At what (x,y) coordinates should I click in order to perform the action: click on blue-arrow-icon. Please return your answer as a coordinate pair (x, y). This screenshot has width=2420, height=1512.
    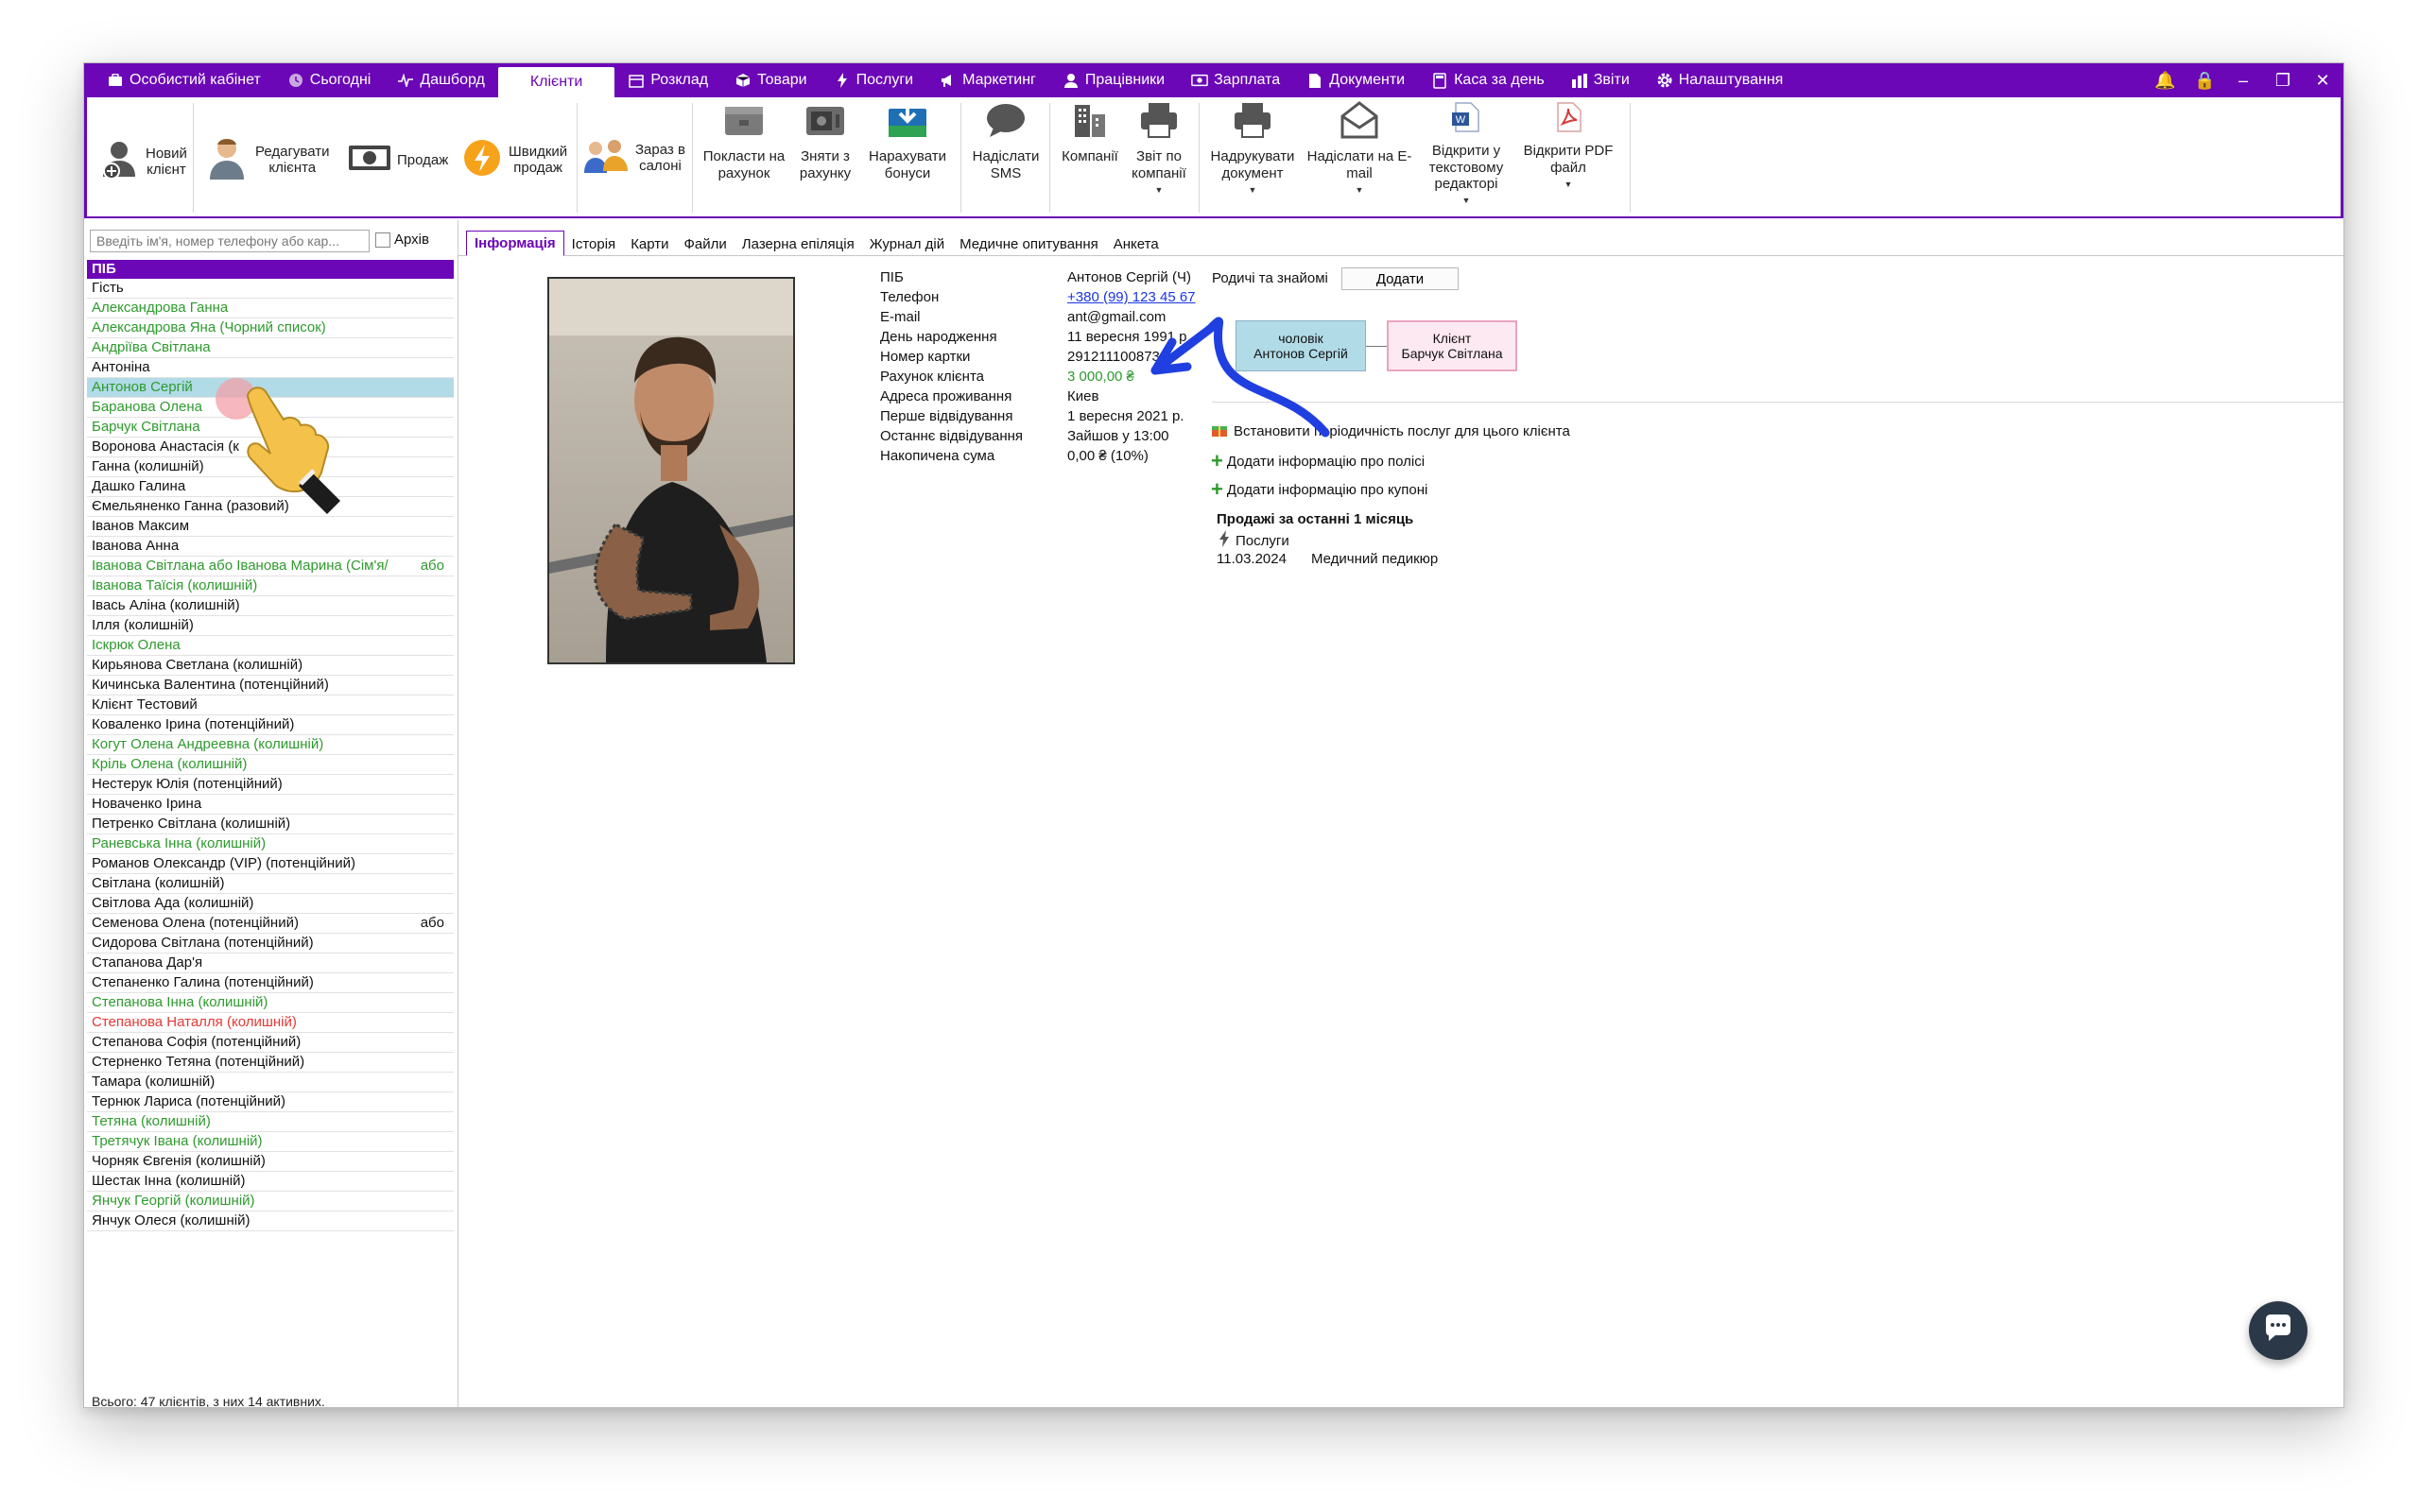
    Looking at the image, I should click on (1240, 377).